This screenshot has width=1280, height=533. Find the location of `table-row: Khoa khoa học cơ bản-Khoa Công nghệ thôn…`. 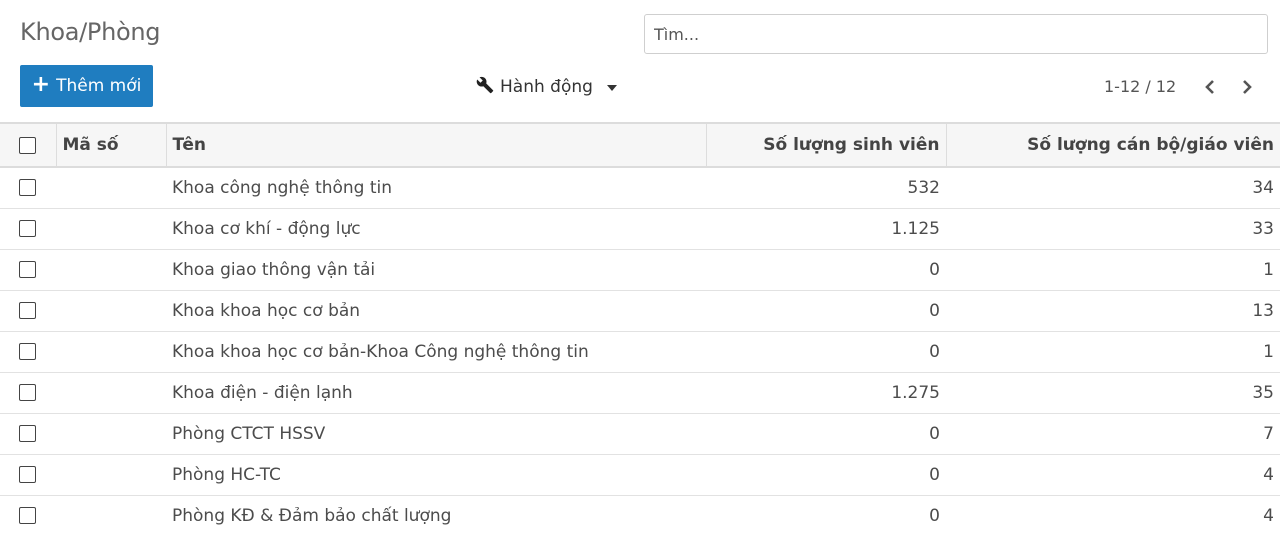

table-row: Khoa khoa học cơ bản-Khoa Công nghệ thôn… is located at coordinates (640, 352).